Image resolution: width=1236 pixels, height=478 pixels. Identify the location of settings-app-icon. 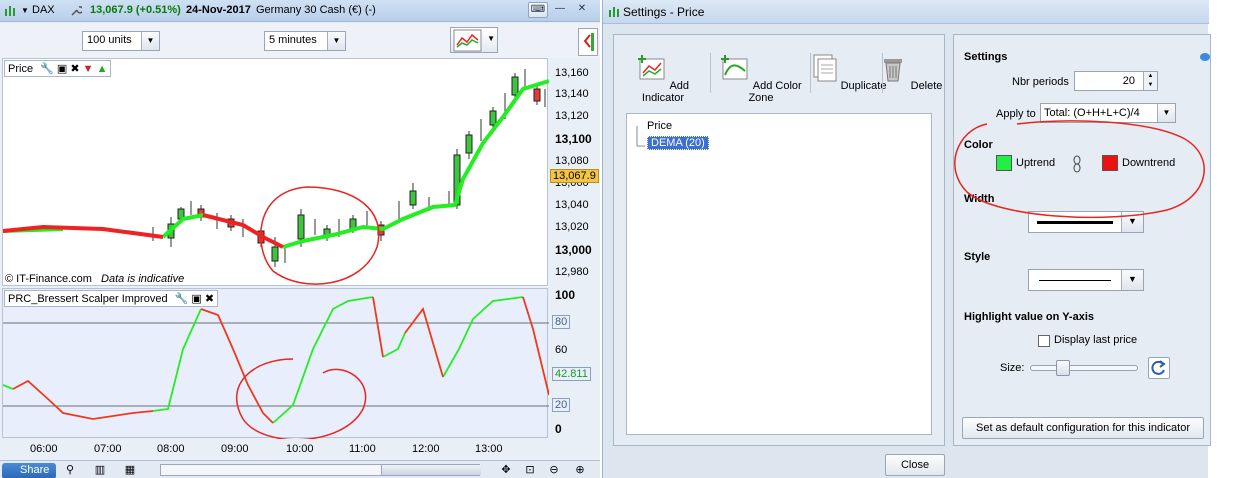
(614, 12).